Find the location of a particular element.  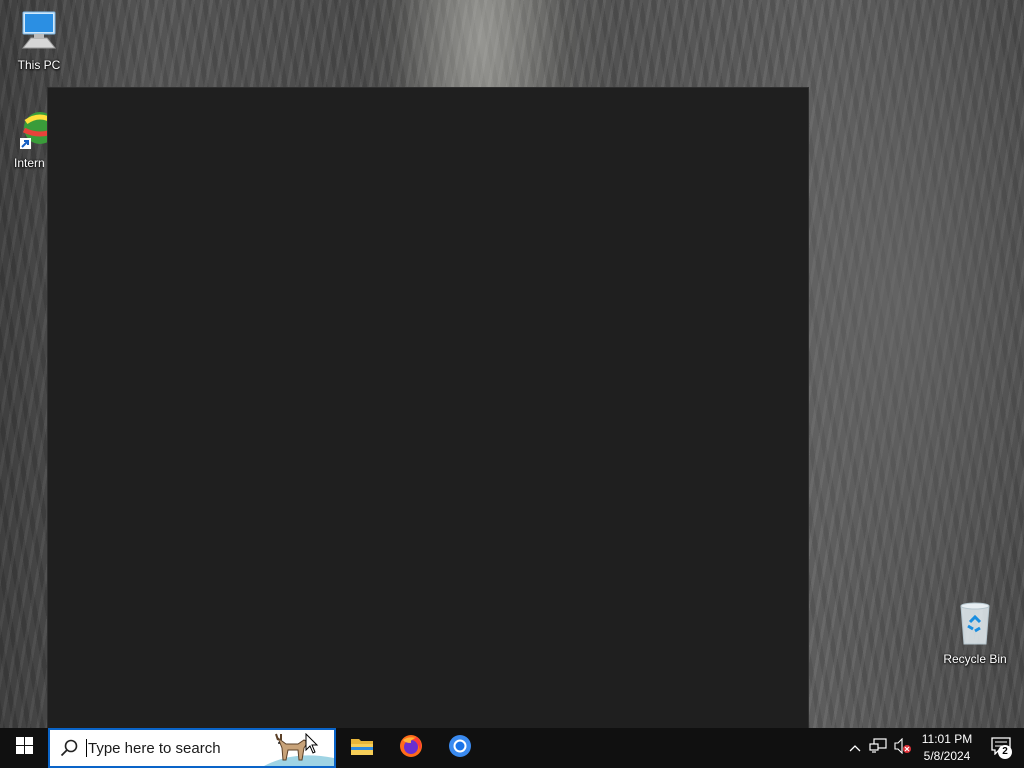

windows-logo-icon is located at coordinates (24, 748).